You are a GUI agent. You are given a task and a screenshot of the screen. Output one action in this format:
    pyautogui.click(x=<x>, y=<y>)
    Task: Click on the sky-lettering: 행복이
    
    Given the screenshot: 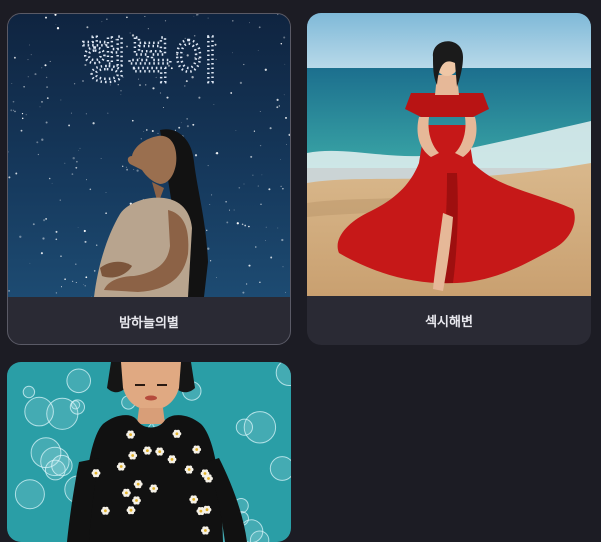 What is the action you would take?
    pyautogui.click(x=150, y=61)
    